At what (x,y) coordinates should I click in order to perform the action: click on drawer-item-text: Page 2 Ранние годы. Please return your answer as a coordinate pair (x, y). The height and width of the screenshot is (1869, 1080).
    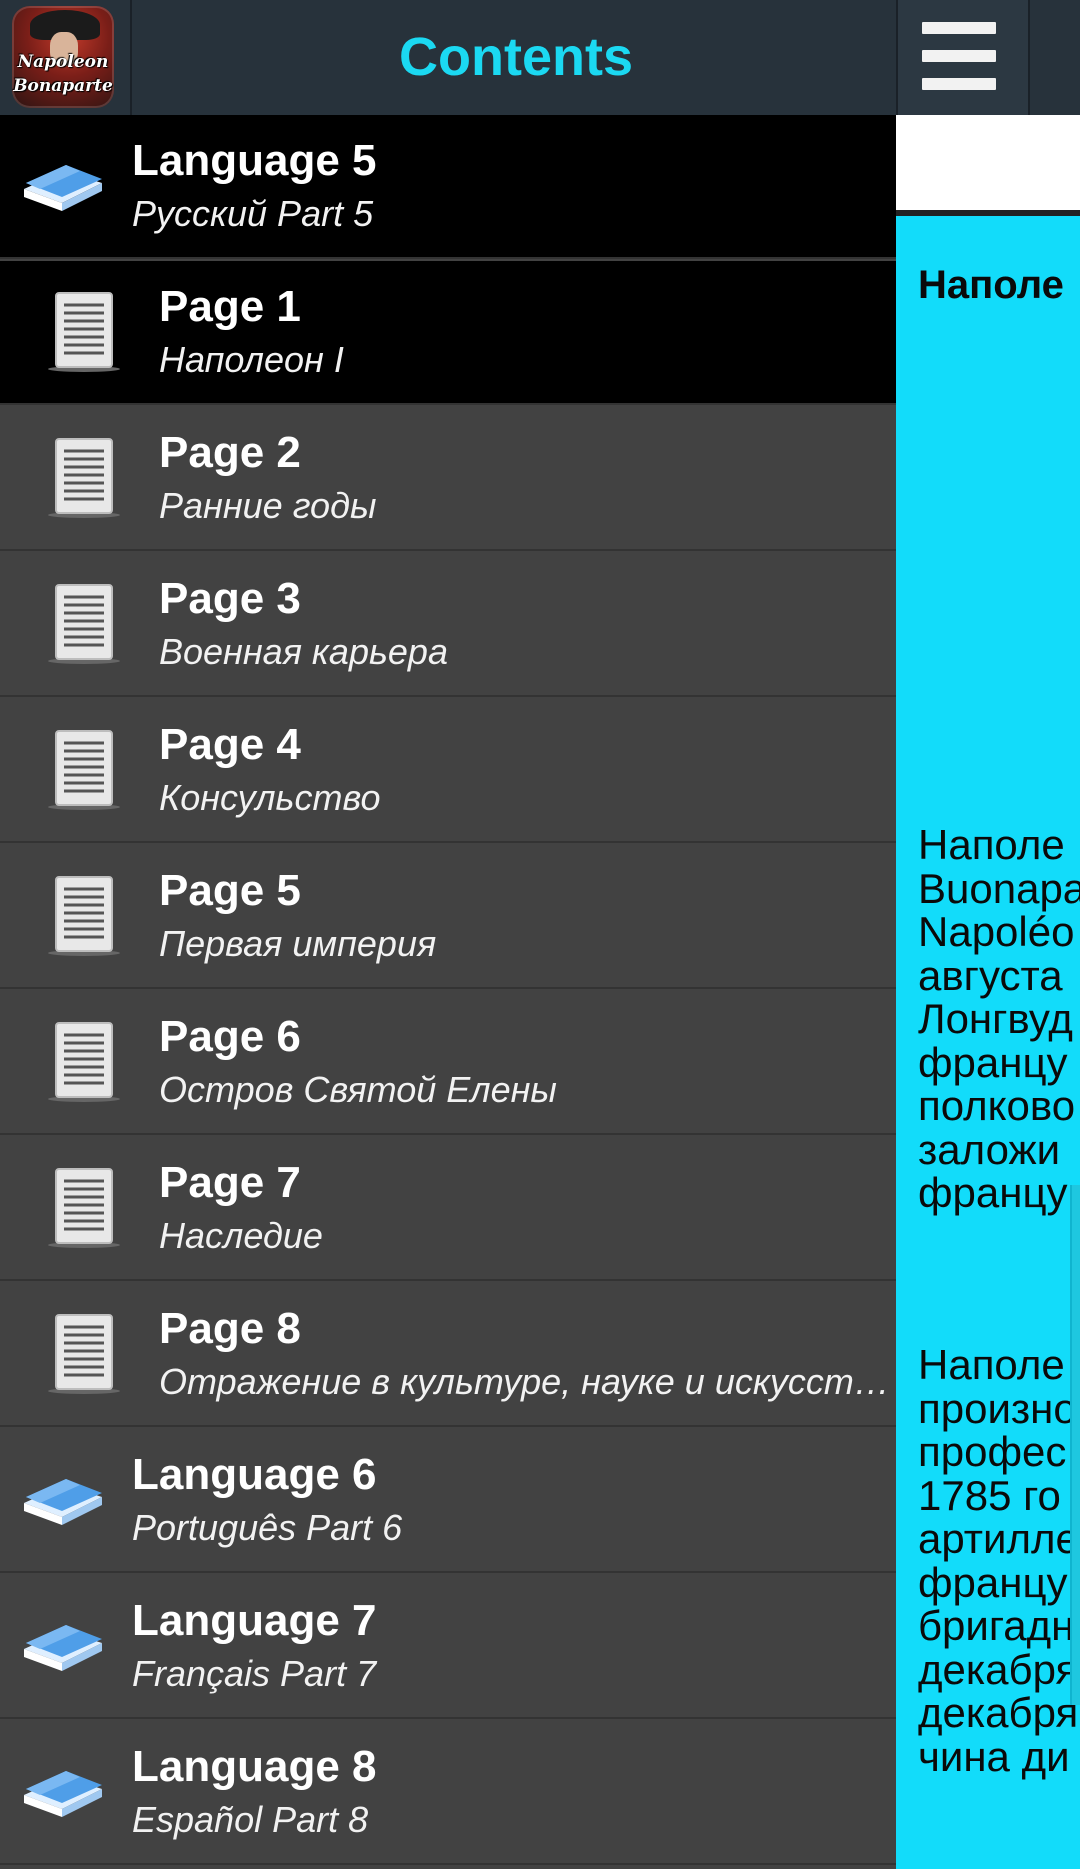
    Looking at the image, I should click on (525, 478).